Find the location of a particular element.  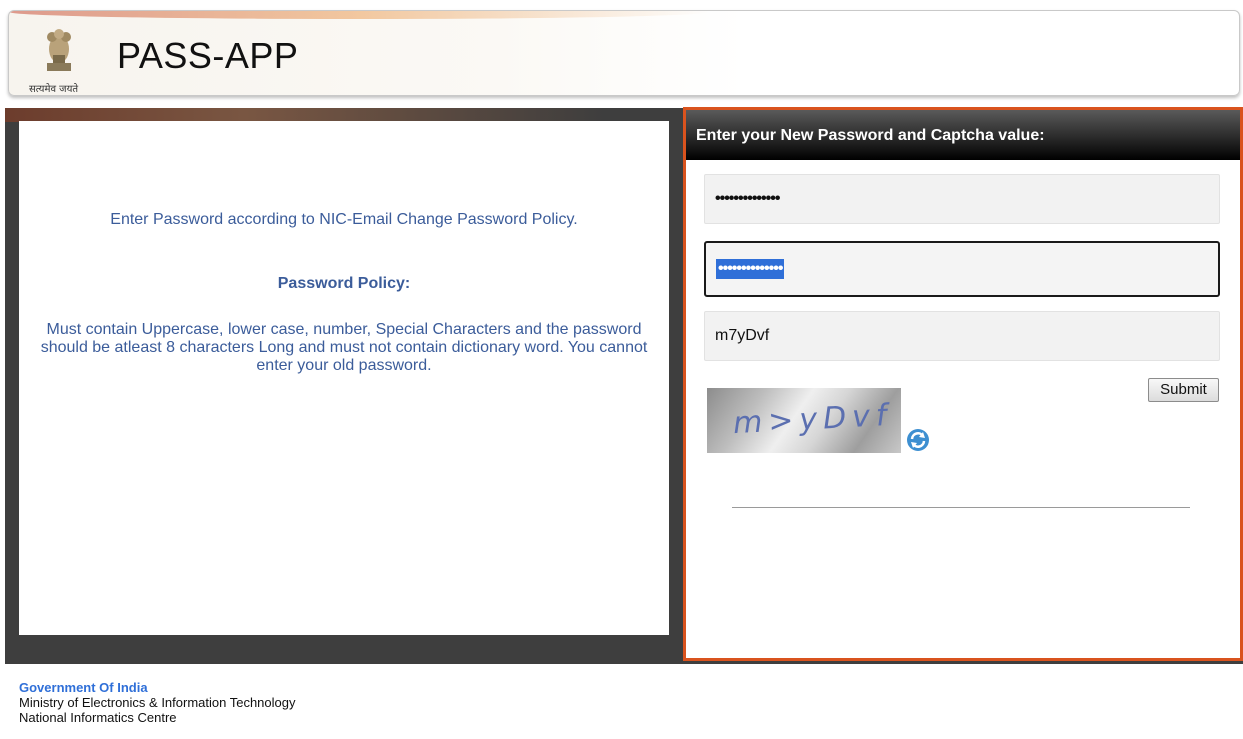

captcha-input: m7yDvf is located at coordinates (962, 336).